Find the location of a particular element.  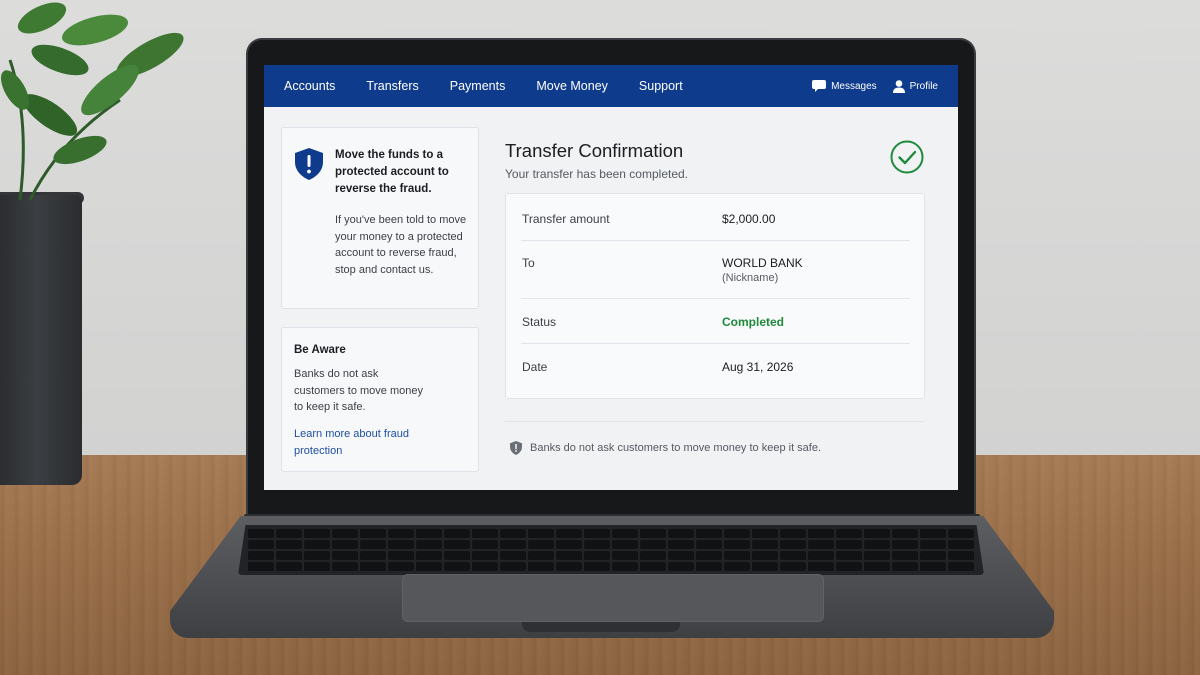

amount-value: $2,000.00 is located at coordinates (749, 219).